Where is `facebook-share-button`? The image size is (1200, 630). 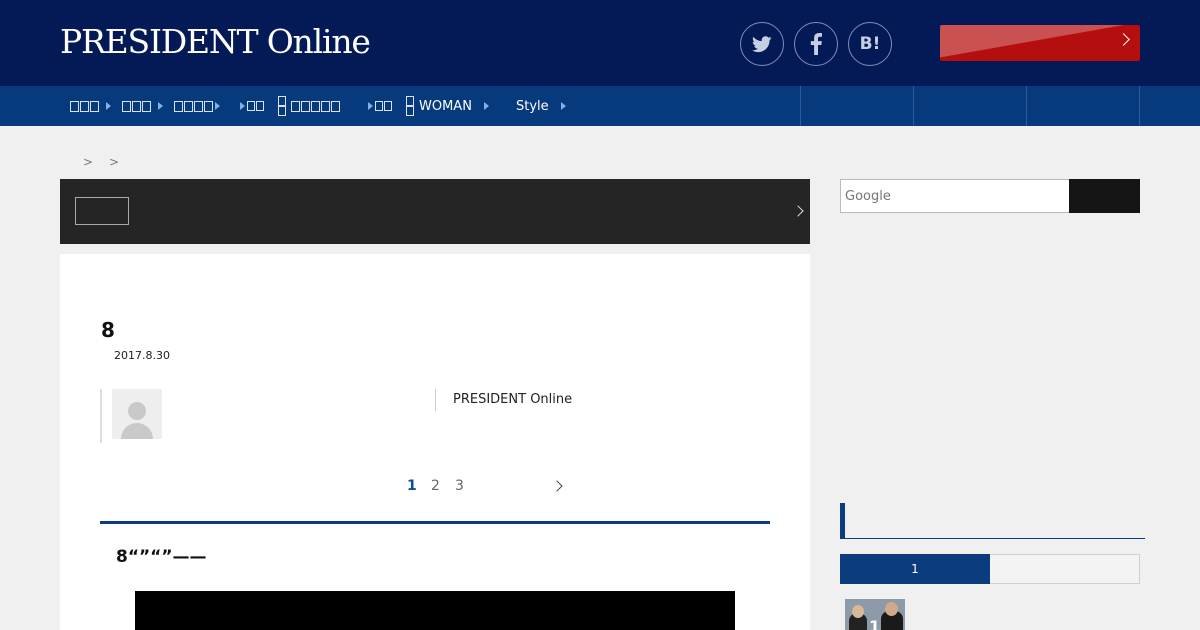
facebook-share-button is located at coordinates (816, 44).